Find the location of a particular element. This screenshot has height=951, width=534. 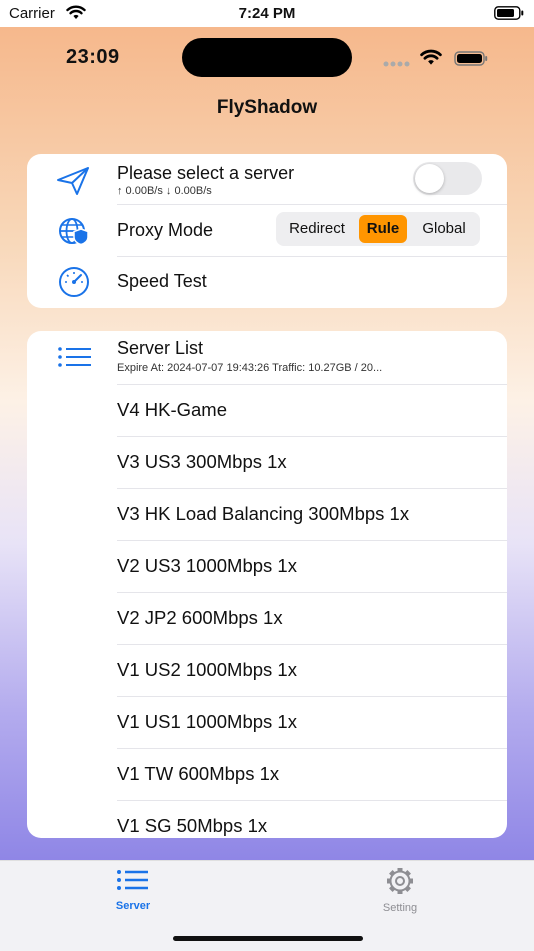

proxy-mode-row: Proxy Mode Redirect Rule Global is located at coordinates (267, 231).